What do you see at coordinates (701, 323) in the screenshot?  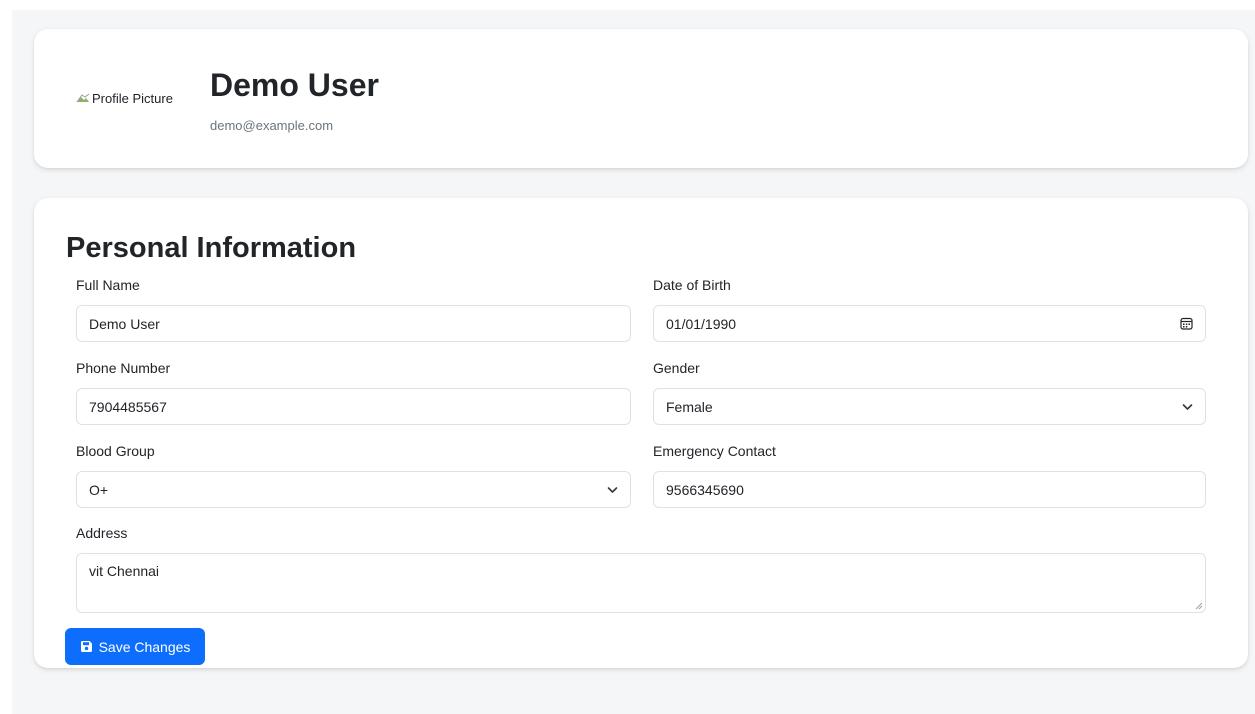 I see `date-of-birth-value: 01/01/1990` at bounding box center [701, 323].